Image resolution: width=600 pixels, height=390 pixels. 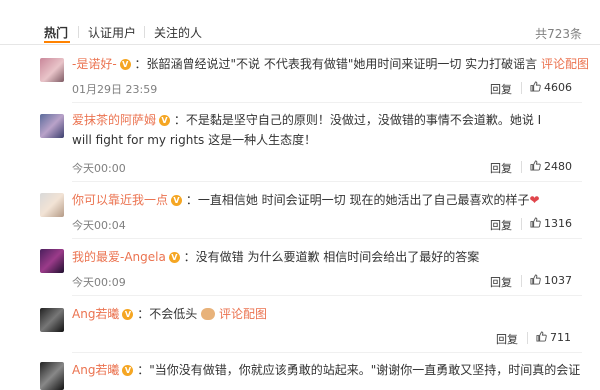 What do you see at coordinates (558, 87) in the screenshot?
I see `like-count: 4606` at bounding box center [558, 87].